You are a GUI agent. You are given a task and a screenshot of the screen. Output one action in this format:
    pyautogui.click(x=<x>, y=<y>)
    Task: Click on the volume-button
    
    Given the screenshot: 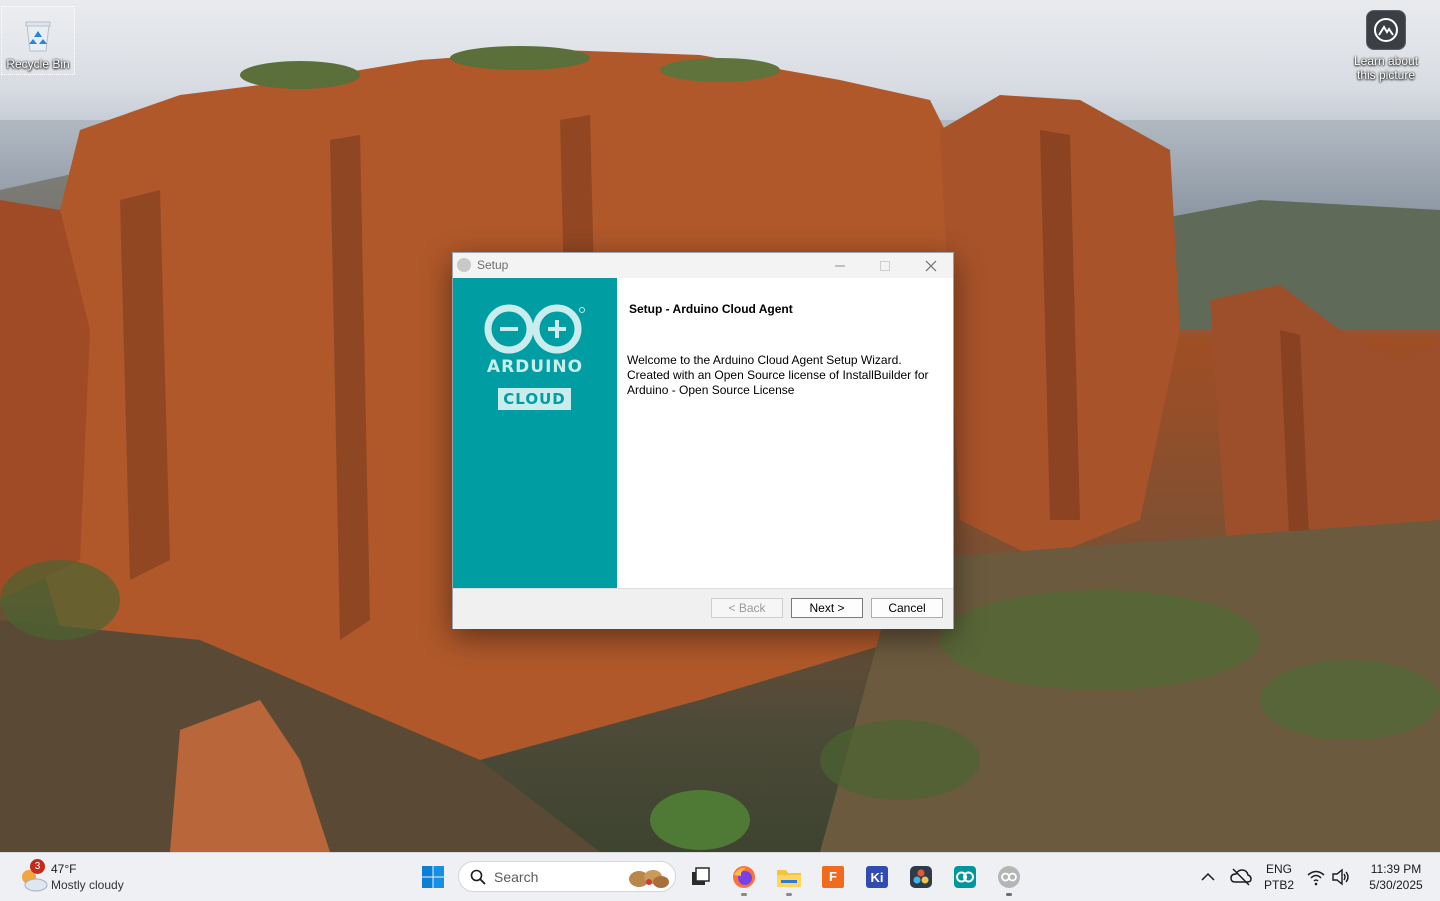 What is the action you would take?
    pyautogui.click(x=1341, y=879)
    